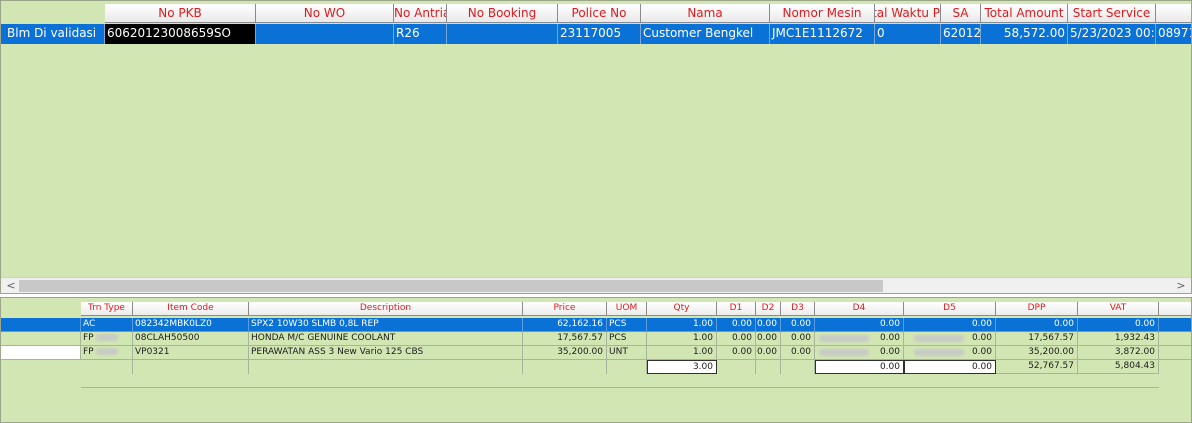 The width and height of the screenshot is (1192, 423). What do you see at coordinates (736, 309) in the screenshot?
I see `header-d1: D1` at bounding box center [736, 309].